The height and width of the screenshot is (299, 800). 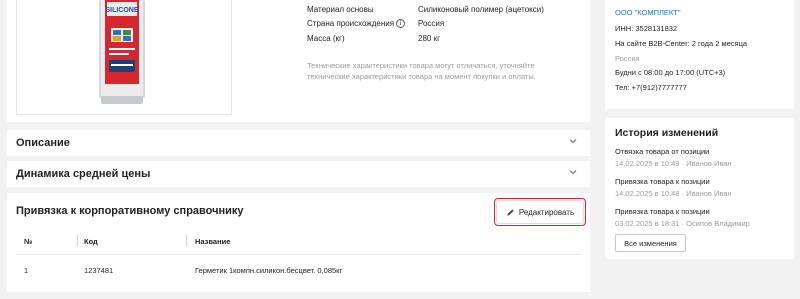 I want to click on supplier-inn: ИНН: 3528131832, so click(x=646, y=28).